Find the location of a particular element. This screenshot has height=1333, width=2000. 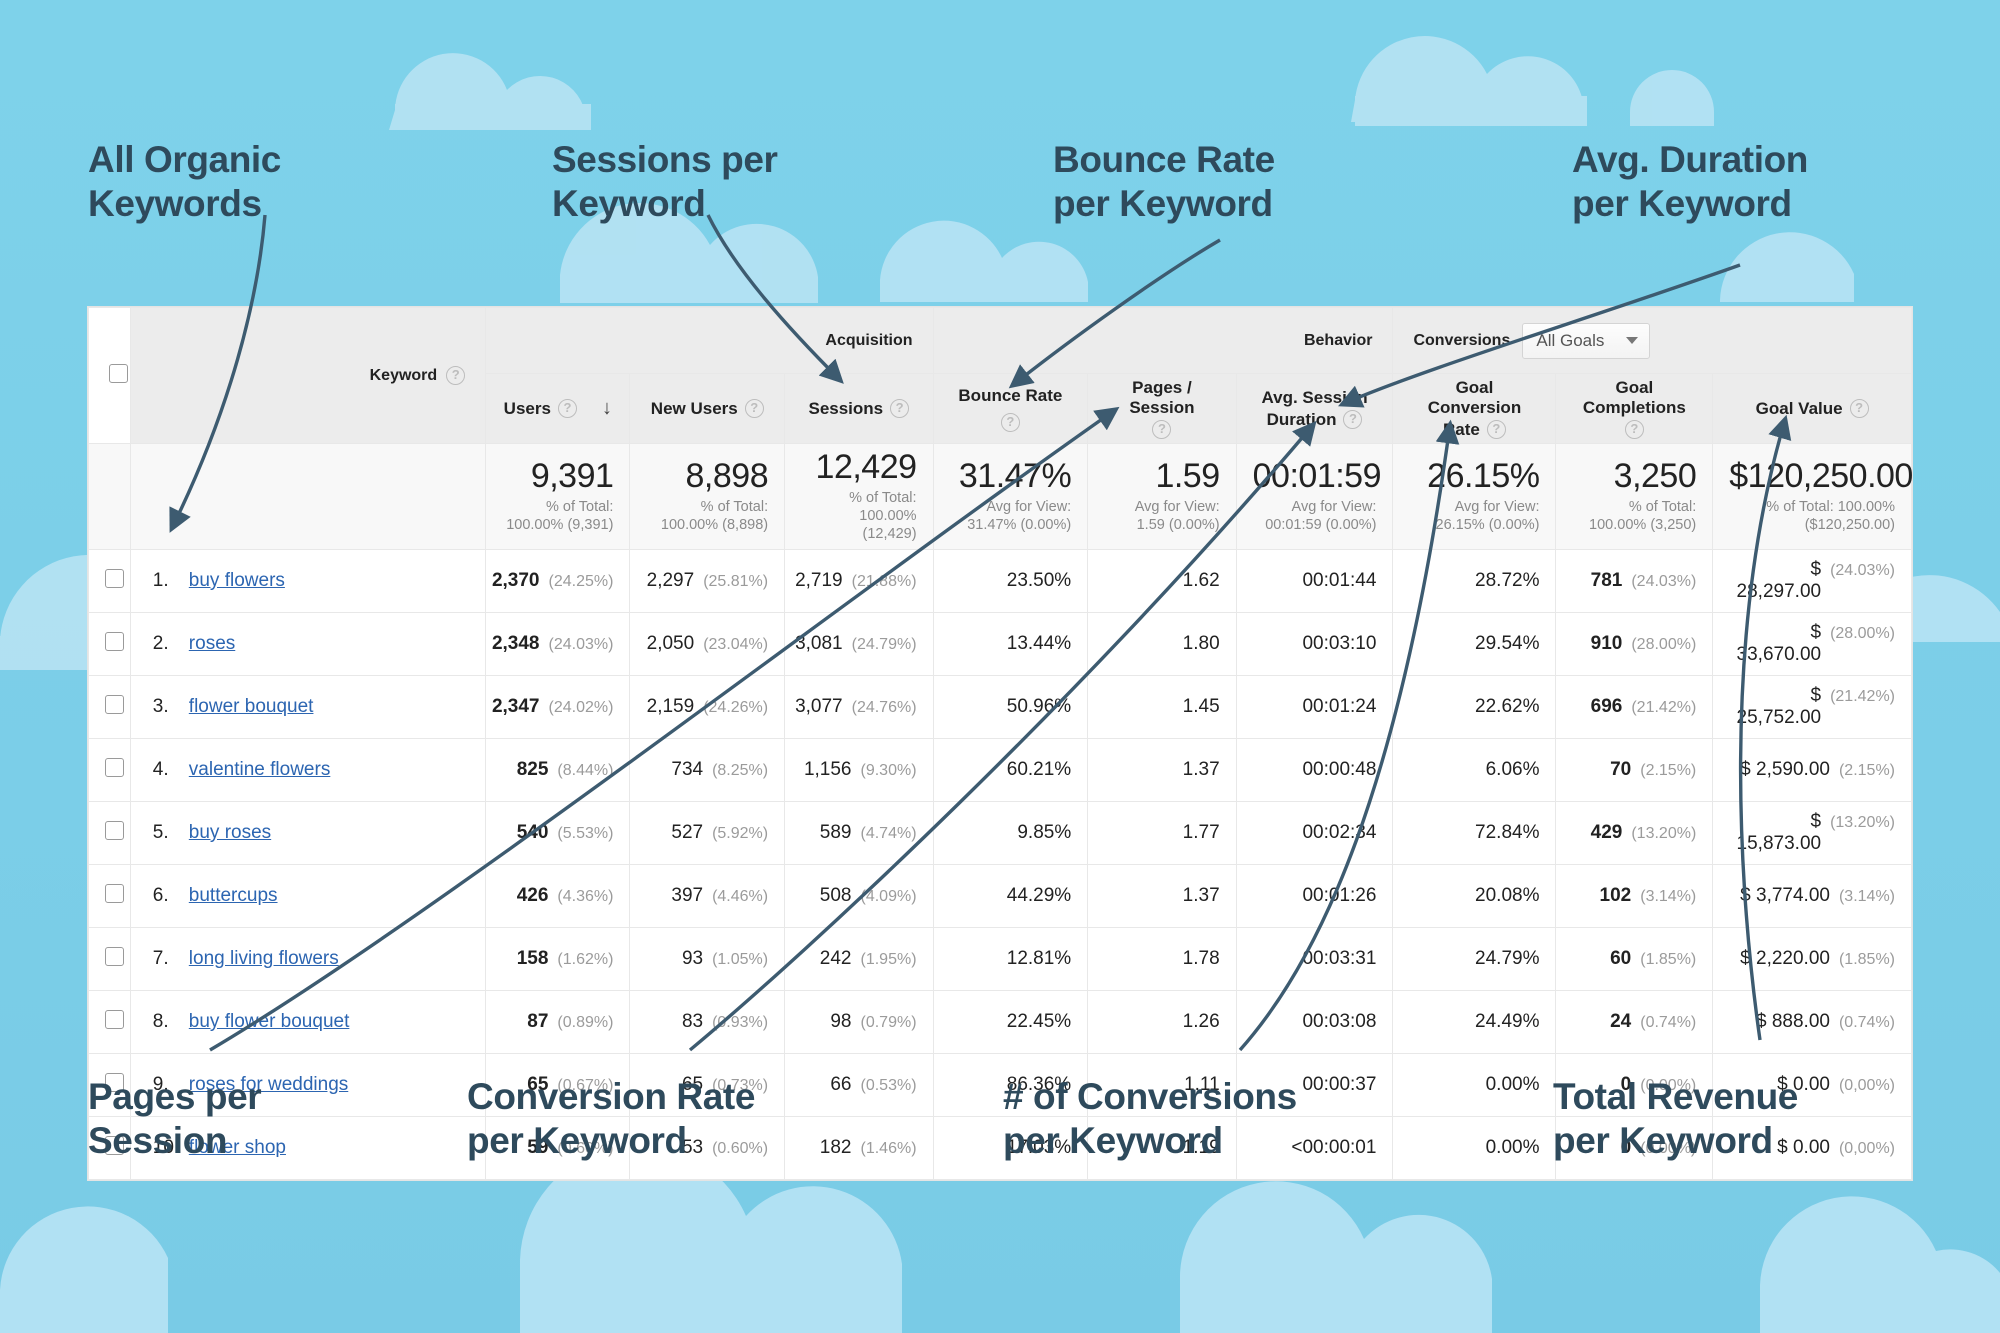

cell-goal-value: $ 15,873.00 (13.20%) is located at coordinates (1812, 833).